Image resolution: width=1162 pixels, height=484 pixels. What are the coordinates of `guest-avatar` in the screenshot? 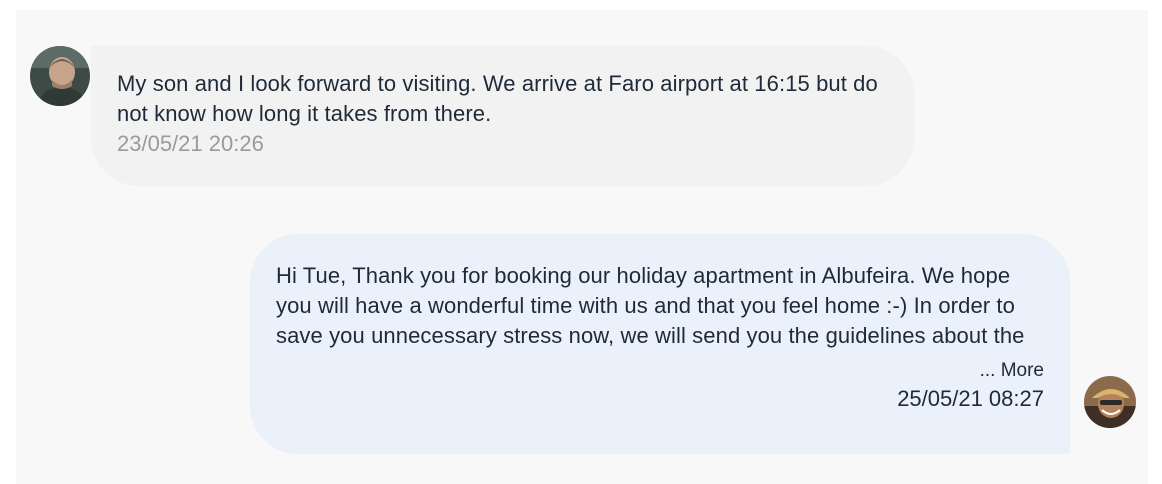 It's located at (60, 76).